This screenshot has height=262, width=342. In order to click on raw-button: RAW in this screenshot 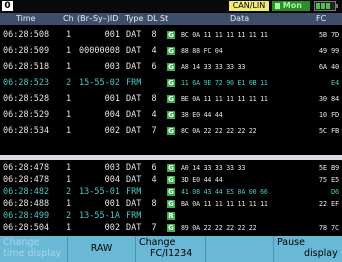, I will do `click(102, 249)`.